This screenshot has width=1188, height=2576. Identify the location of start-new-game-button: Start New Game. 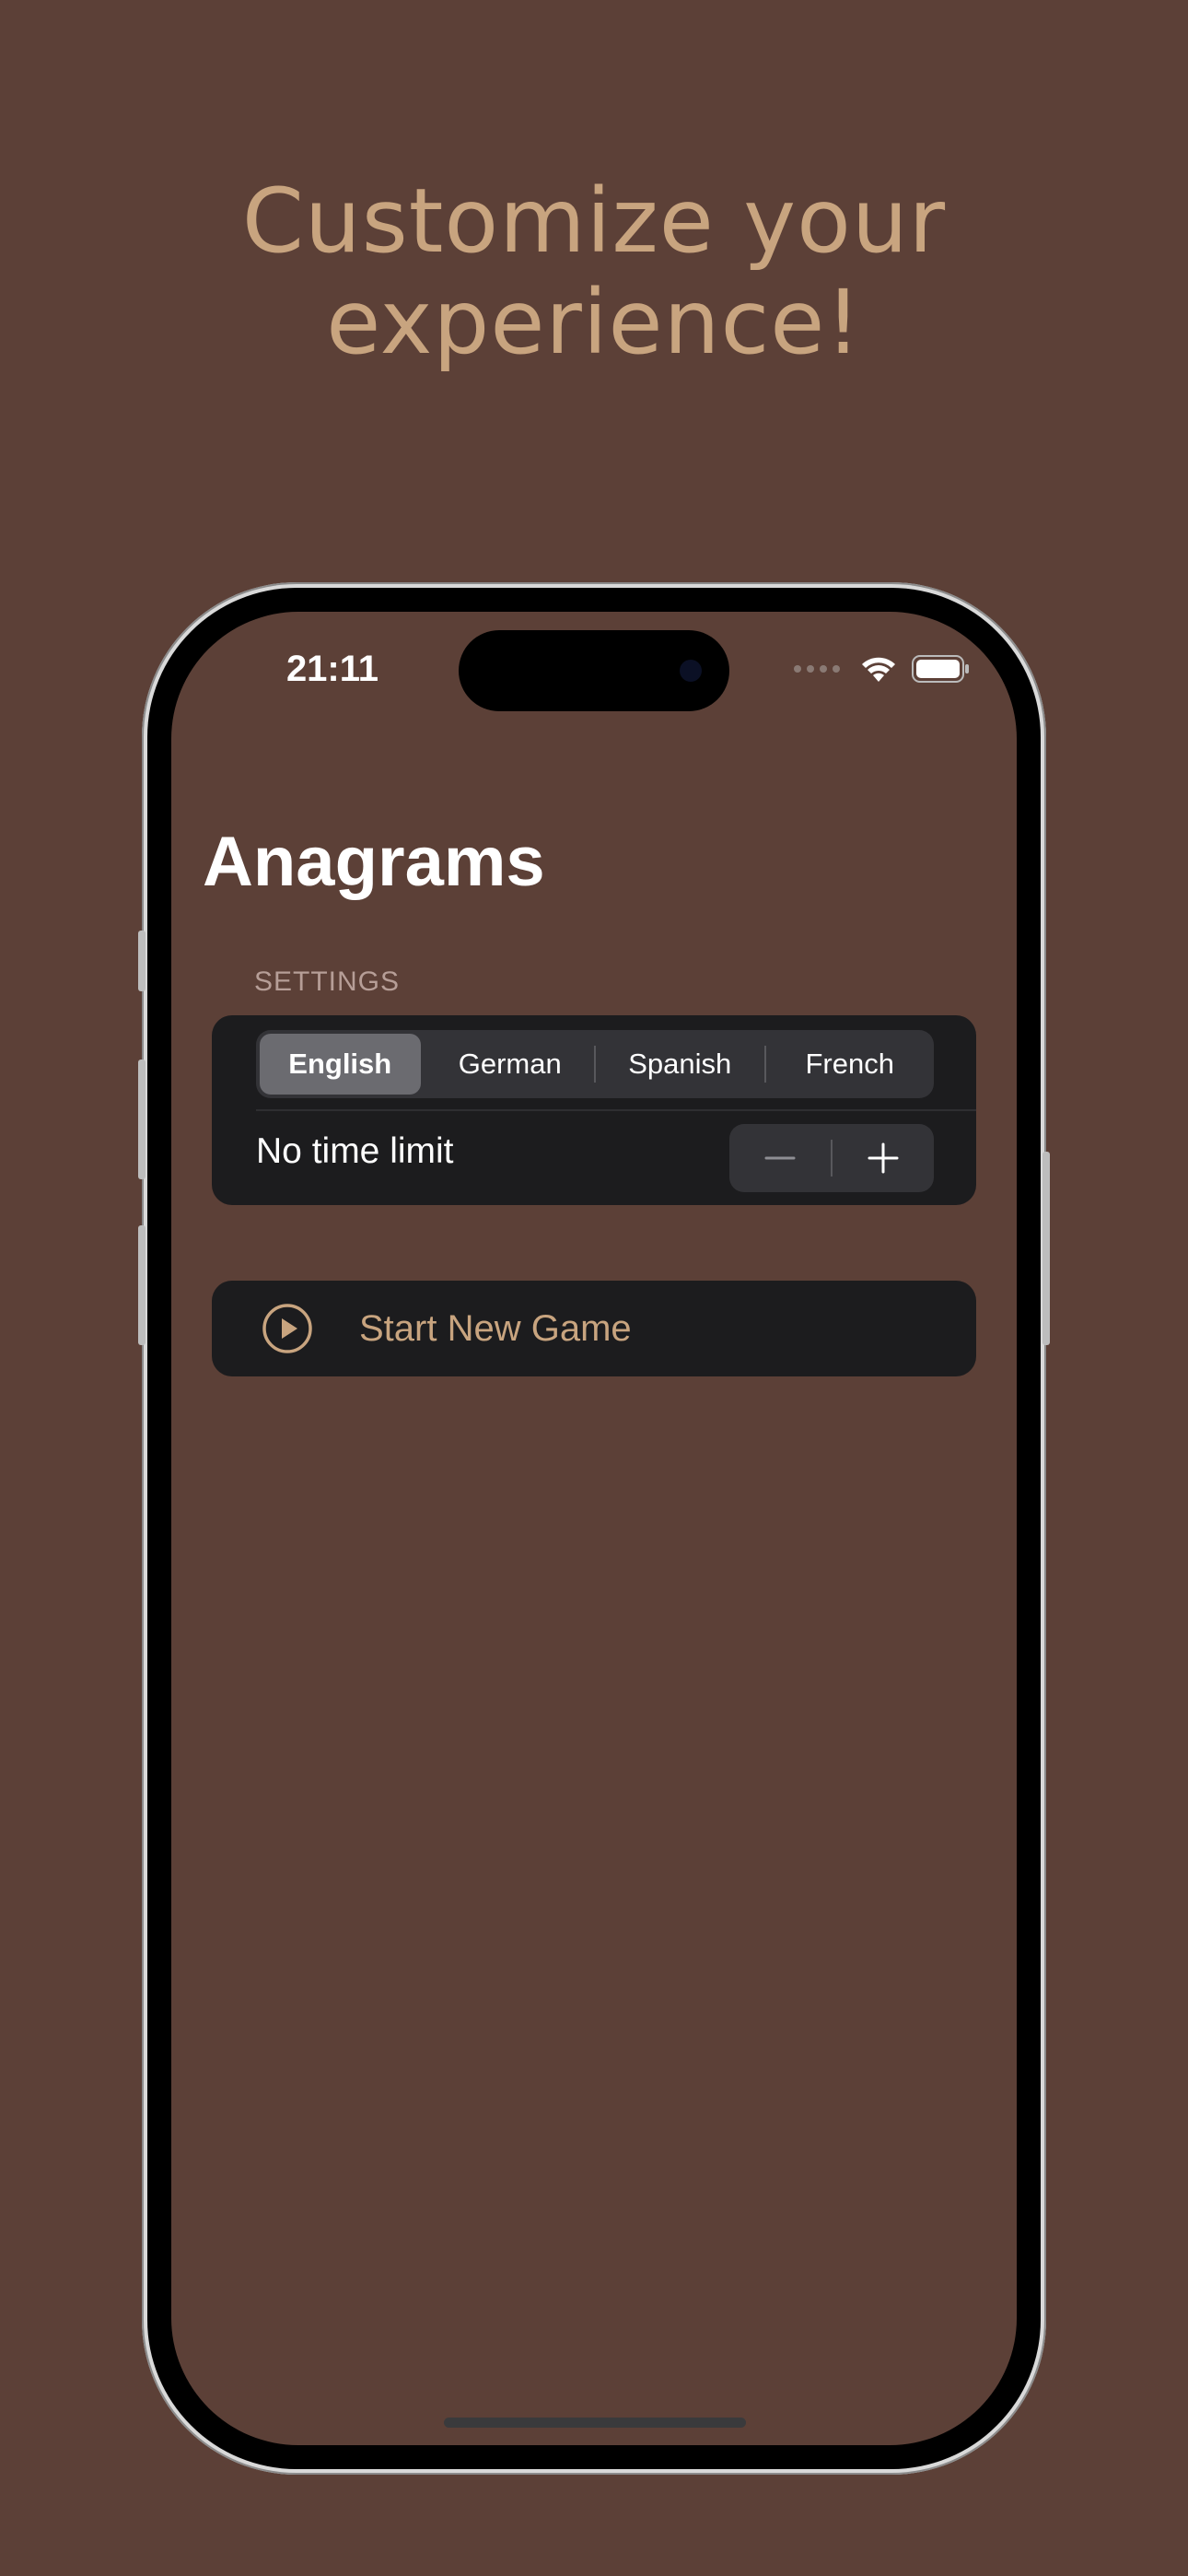
(594, 1328).